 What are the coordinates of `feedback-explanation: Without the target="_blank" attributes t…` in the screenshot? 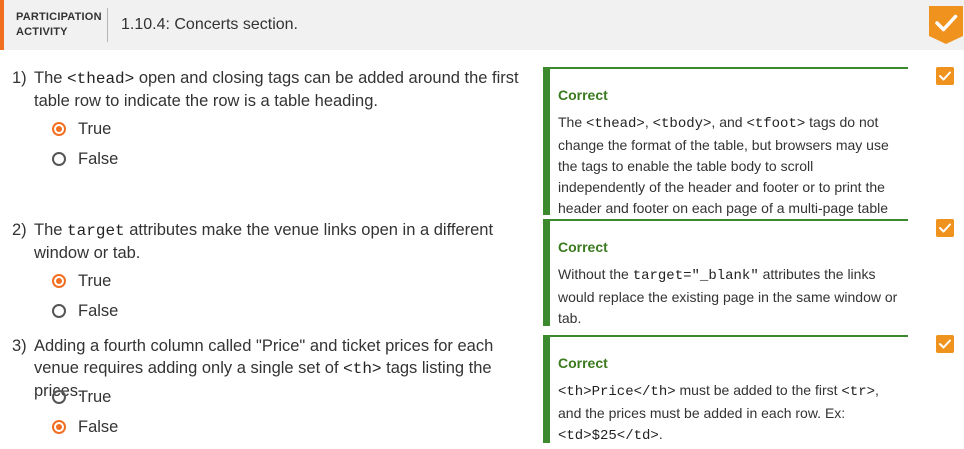 It's located at (728, 296).